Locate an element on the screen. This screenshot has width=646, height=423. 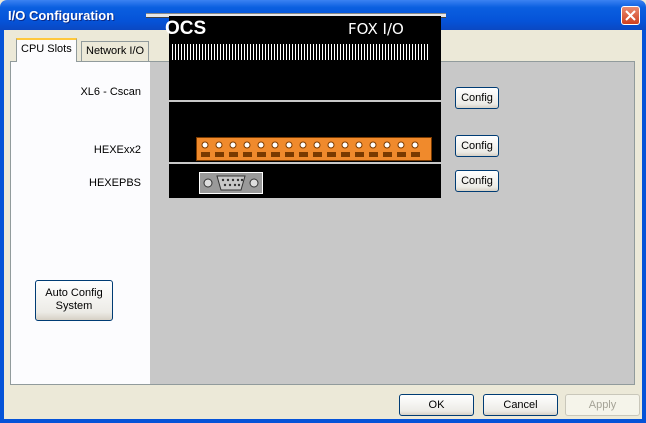
ok-button: OK is located at coordinates (436, 405).